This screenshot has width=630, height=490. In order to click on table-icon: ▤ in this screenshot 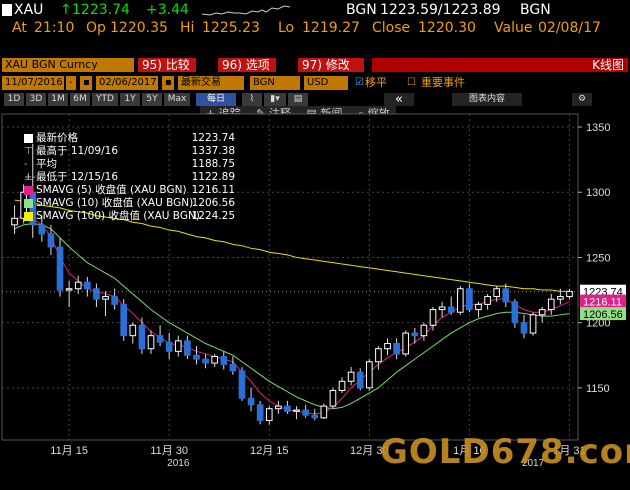, I will do `click(298, 99)`.